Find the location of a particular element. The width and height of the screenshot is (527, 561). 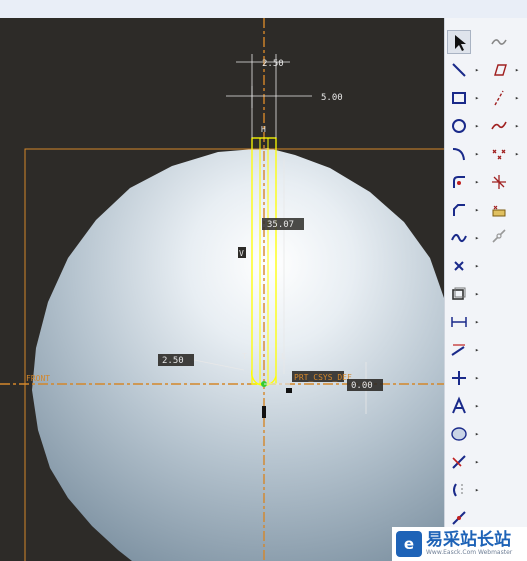

chamfer-icon is located at coordinates (459, 210).